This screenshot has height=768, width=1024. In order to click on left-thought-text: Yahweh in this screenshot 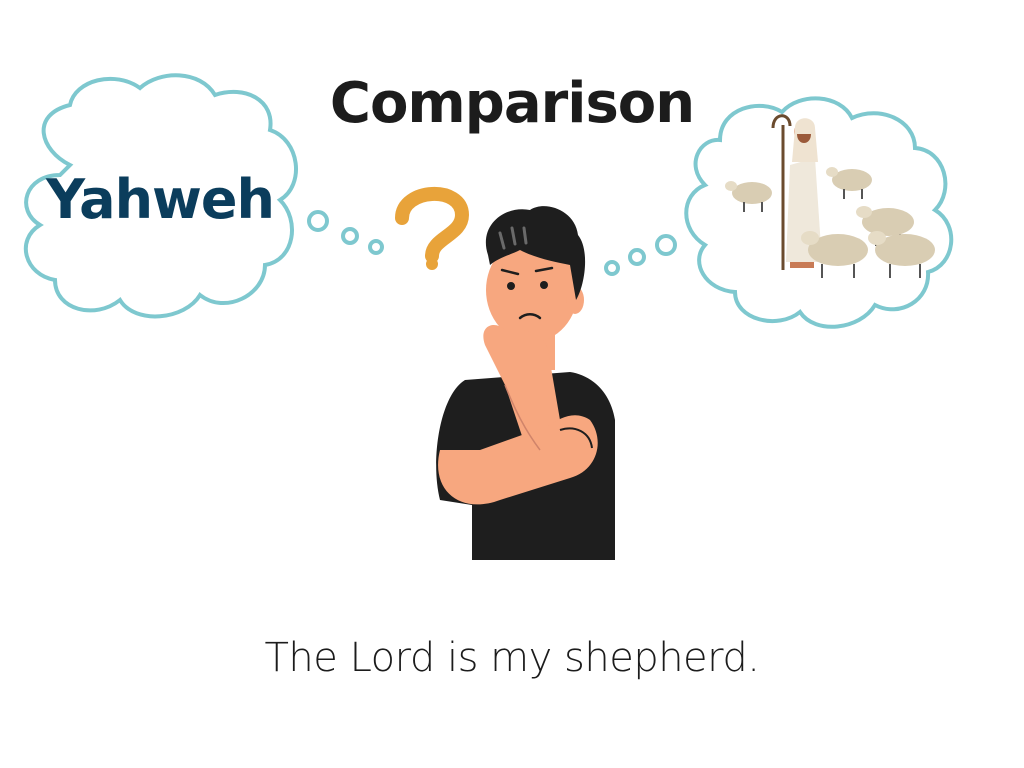, I will do `click(160, 199)`.